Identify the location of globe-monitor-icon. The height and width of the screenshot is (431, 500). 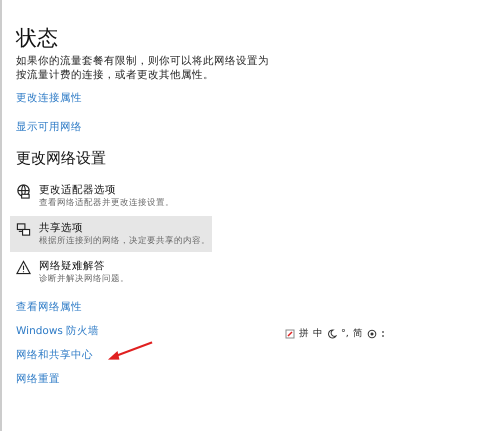
(23, 191).